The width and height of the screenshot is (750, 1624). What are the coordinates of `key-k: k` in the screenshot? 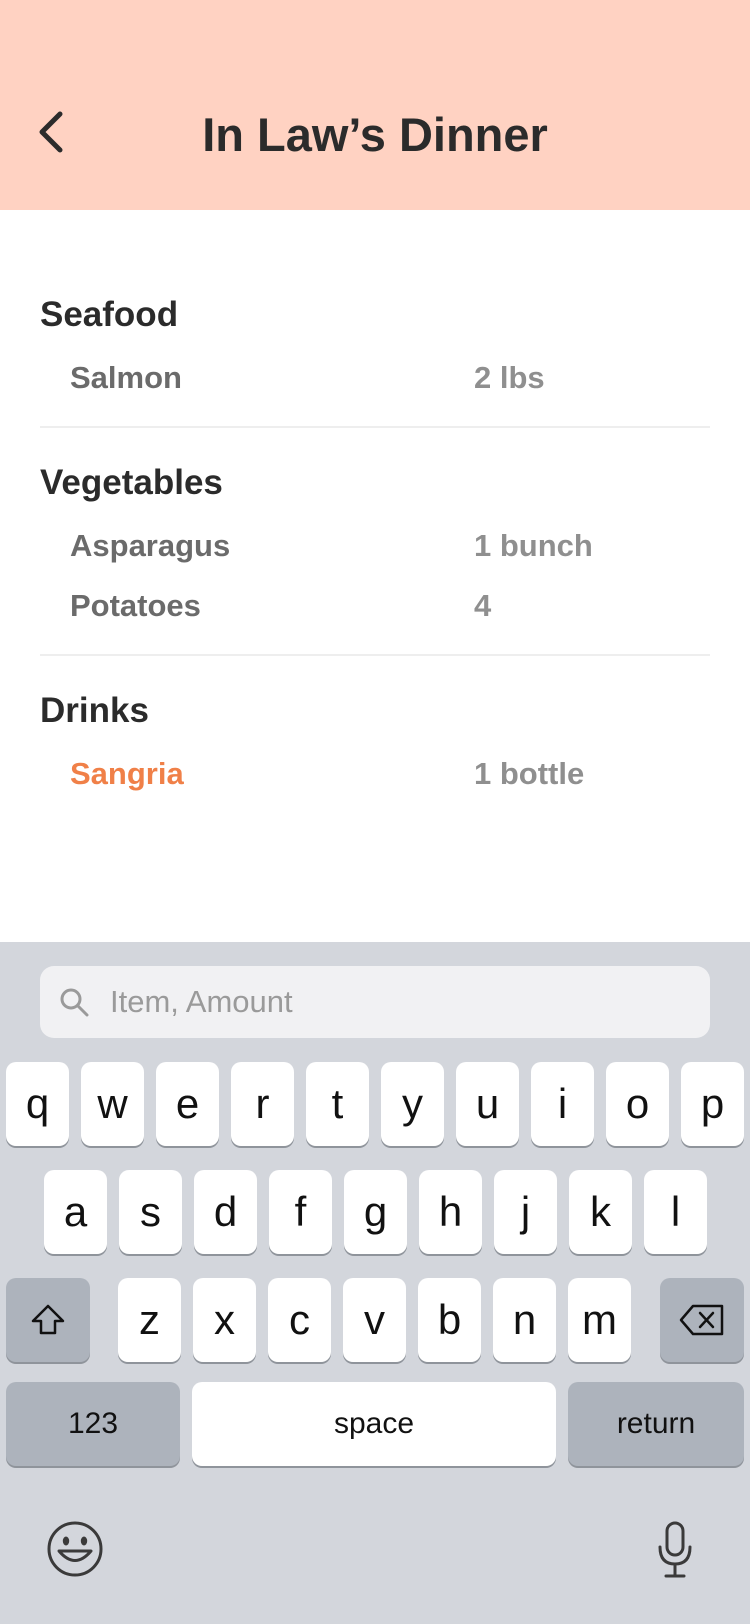 It's located at (600, 1212).